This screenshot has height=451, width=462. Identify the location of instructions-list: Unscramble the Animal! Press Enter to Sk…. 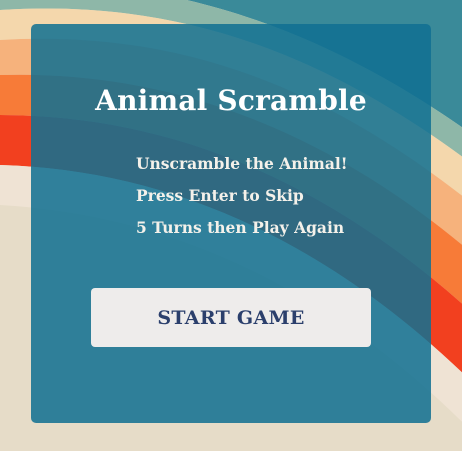
(242, 196).